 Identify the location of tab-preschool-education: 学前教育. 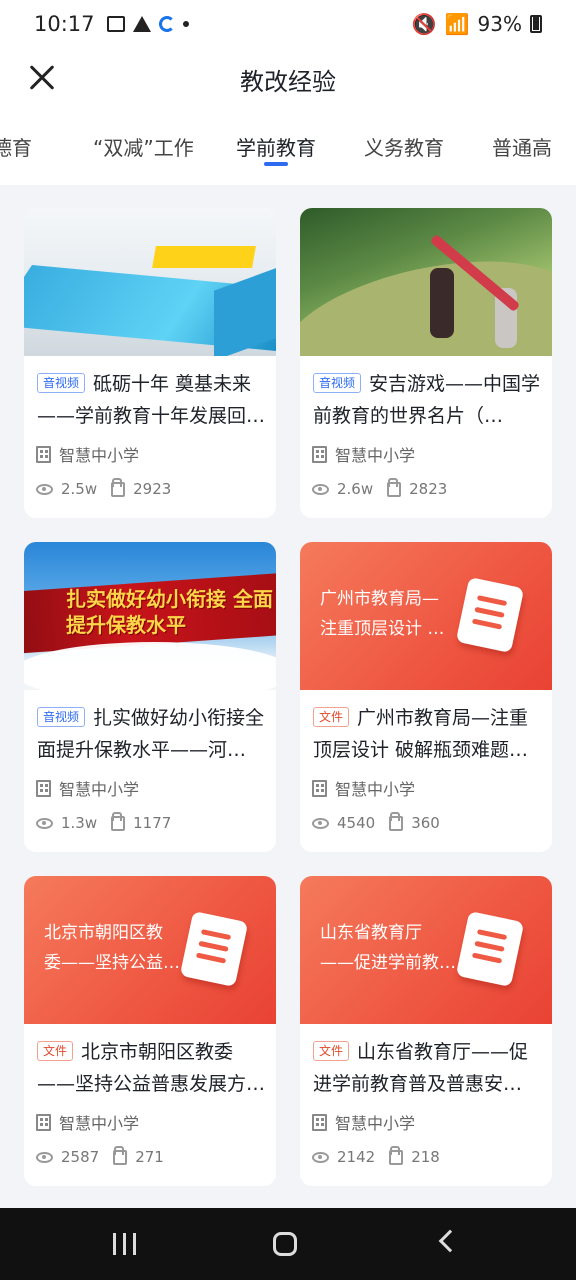
(276, 146).